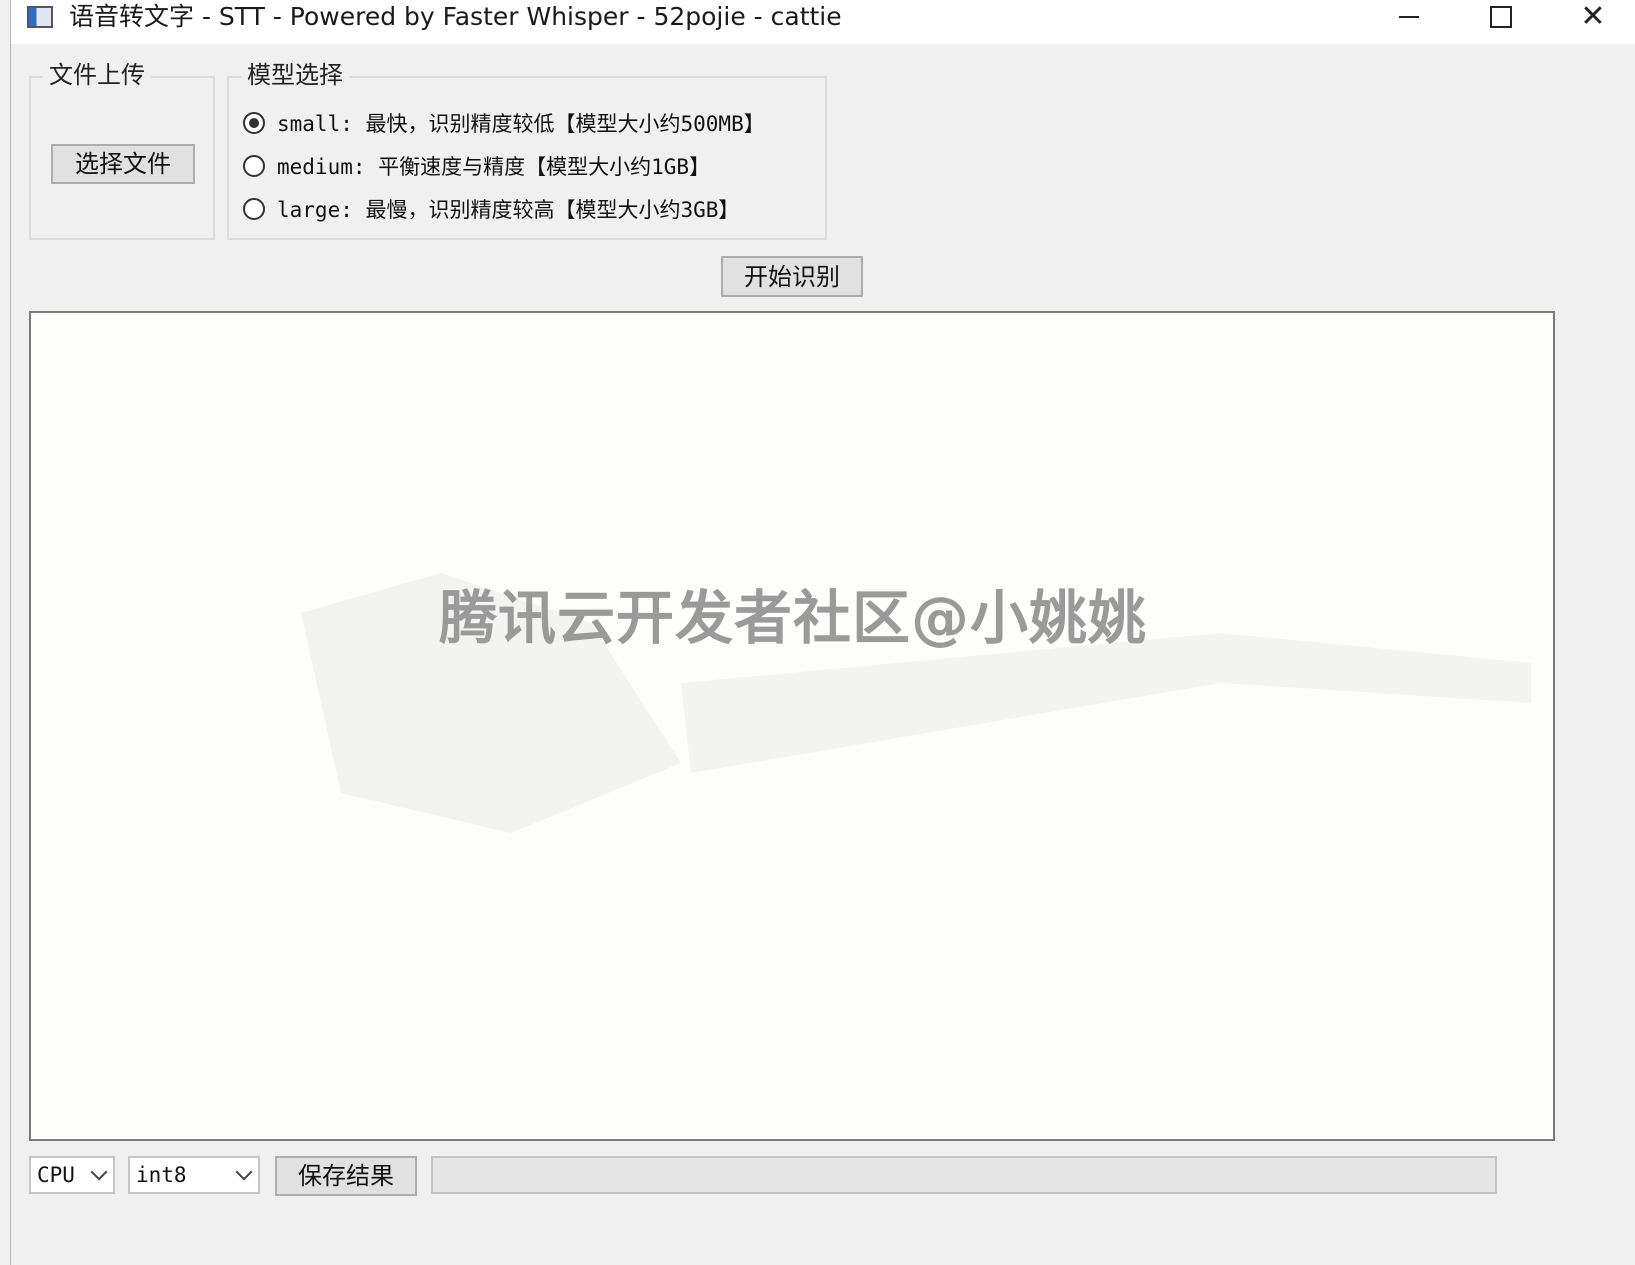 The width and height of the screenshot is (1635, 1265). I want to click on close-button: ✕, so click(1593, 17).